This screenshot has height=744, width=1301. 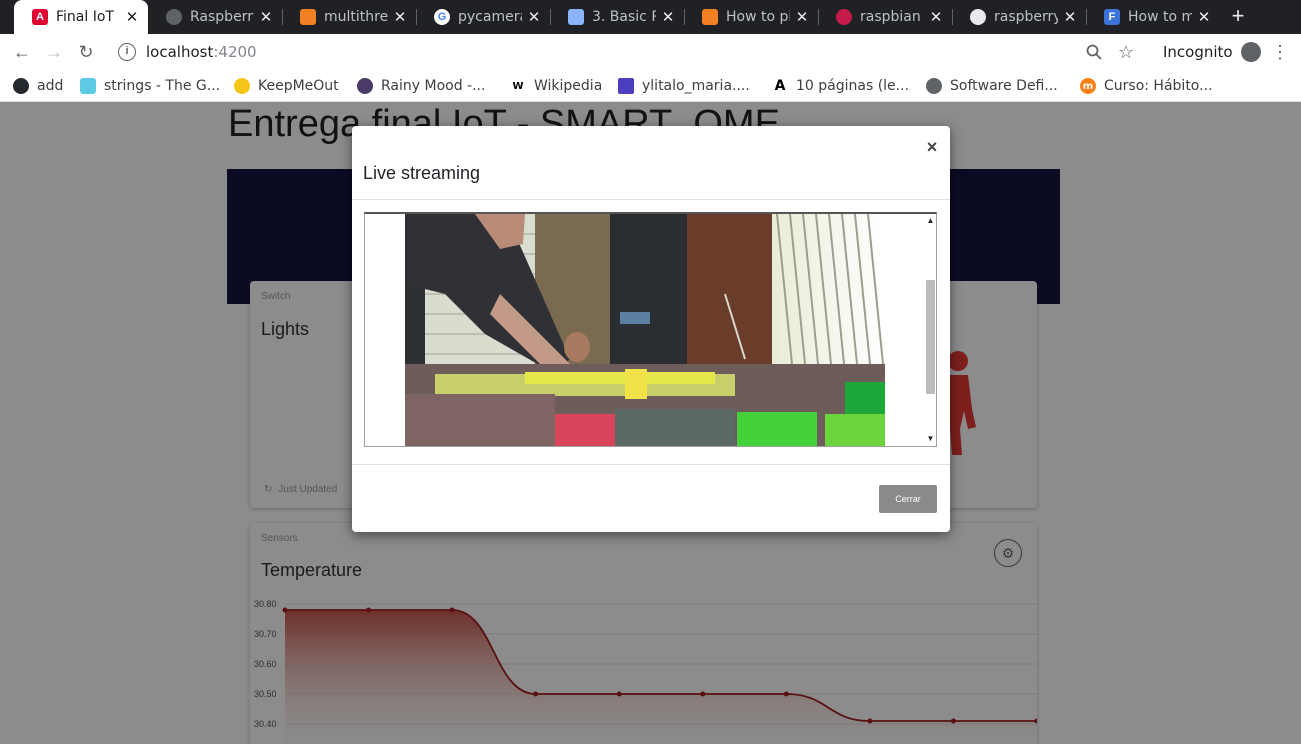 What do you see at coordinates (518, 86) in the screenshot?
I see `wikipedia-icon: W` at bounding box center [518, 86].